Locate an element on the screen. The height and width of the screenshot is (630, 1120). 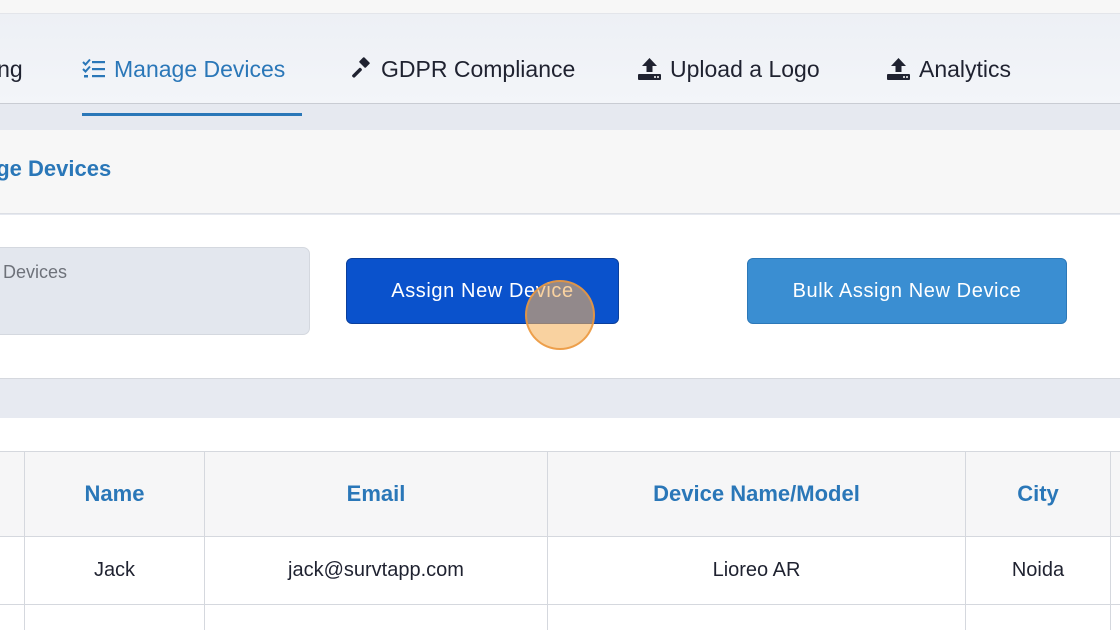
active-tab-indicator is located at coordinates (192, 114).